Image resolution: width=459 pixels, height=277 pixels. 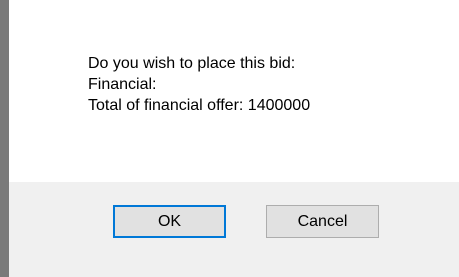 What do you see at coordinates (192, 63) in the screenshot?
I see `message-line-prompt: Do you wish to place this bid:` at bounding box center [192, 63].